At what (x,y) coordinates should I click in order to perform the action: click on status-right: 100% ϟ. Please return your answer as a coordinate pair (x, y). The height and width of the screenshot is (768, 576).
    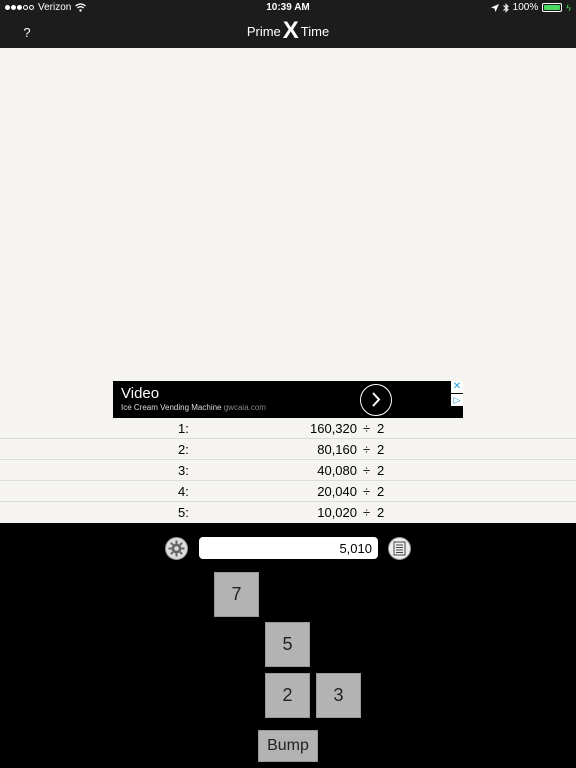
    Looking at the image, I should click on (530, 7).